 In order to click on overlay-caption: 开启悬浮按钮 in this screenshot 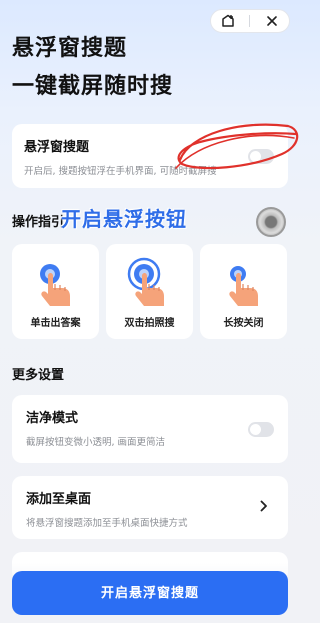, I will do `click(124, 219)`.